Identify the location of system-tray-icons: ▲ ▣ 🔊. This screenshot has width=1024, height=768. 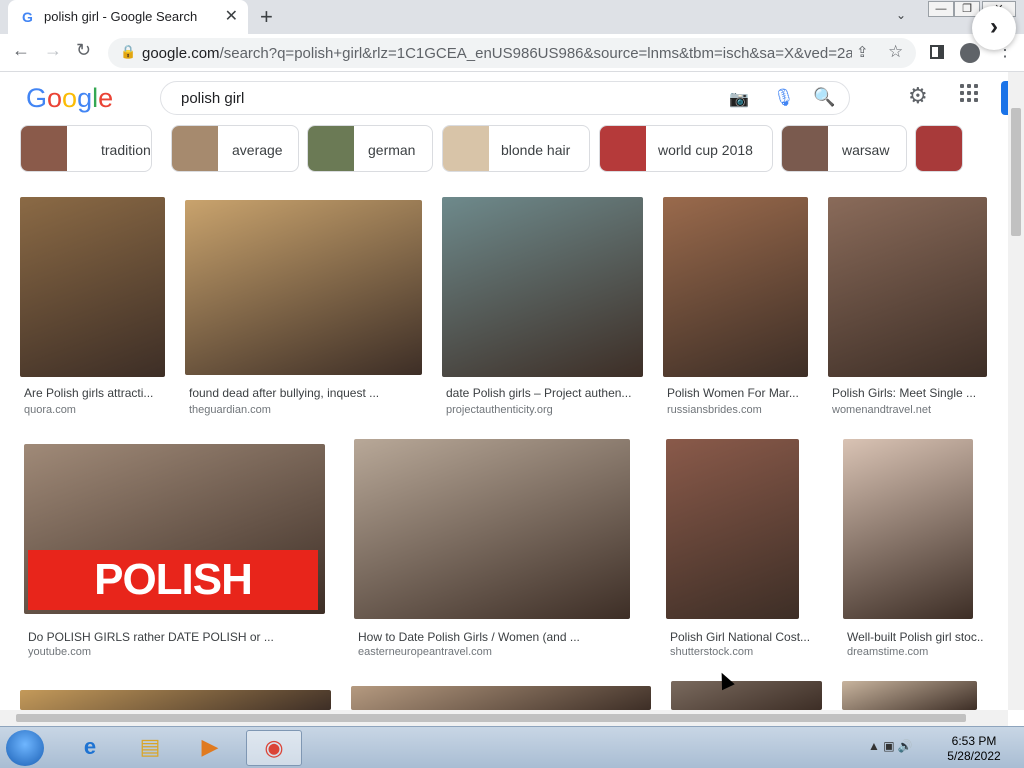
(890, 746).